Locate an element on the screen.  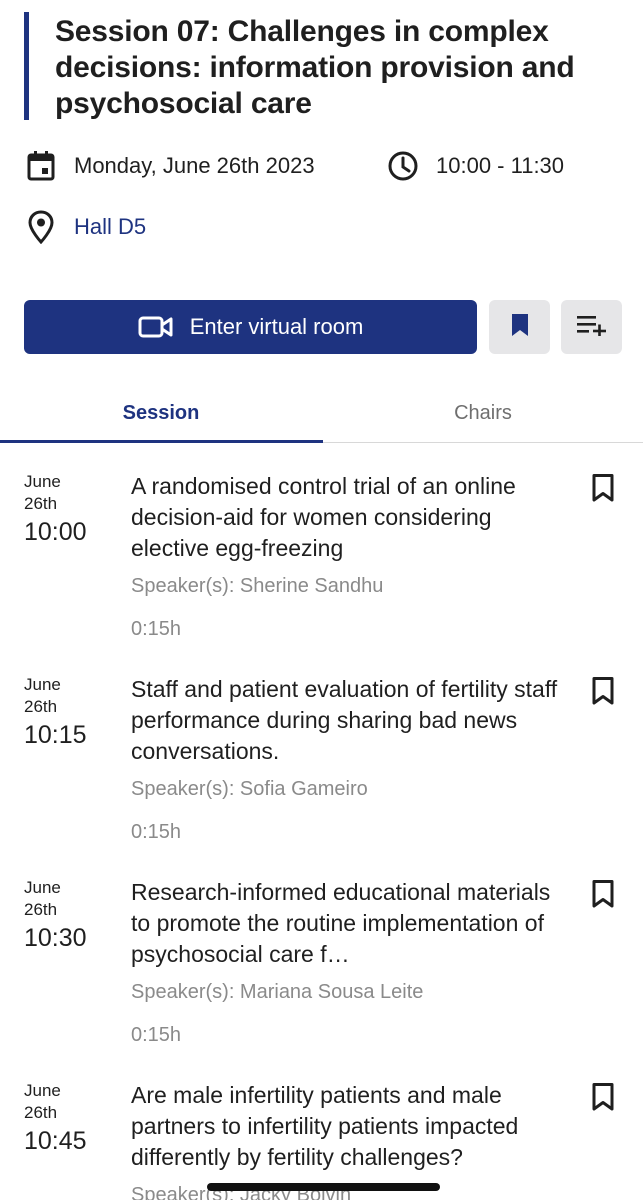
talk-speakers: Speaker(s): Mariana Sousa Leite is located at coordinates (277, 992).